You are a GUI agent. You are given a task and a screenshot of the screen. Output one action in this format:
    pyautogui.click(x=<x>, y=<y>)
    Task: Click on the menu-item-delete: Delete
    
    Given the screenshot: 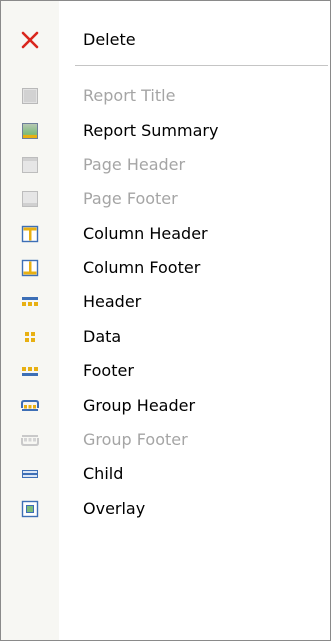 What is the action you would take?
    pyautogui.click(x=165, y=40)
    